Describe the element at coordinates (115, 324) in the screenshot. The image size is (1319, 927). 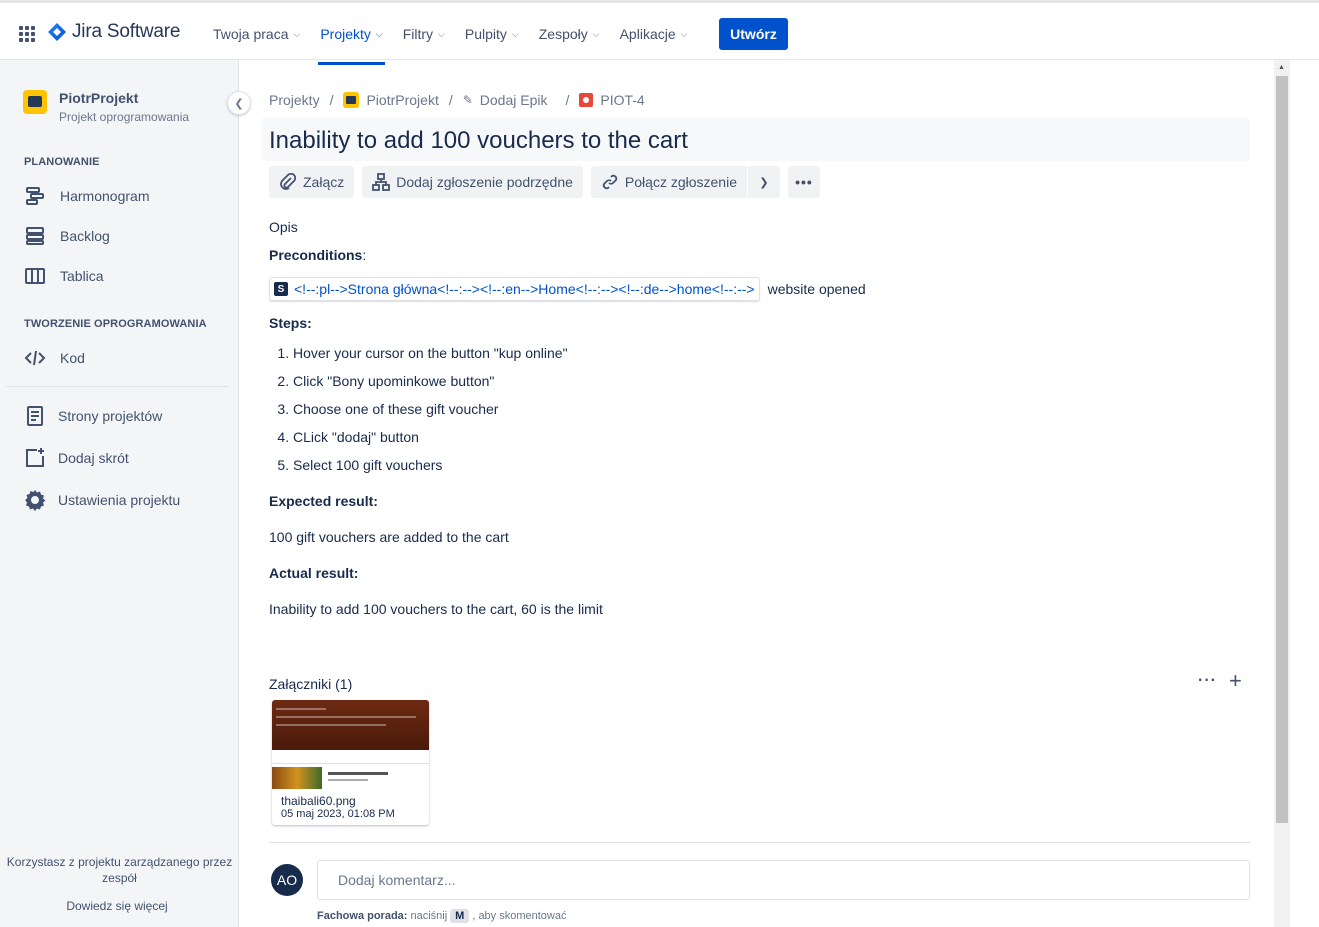
I see `section-title-development: TWORZENIE OPROGRAMOWANIA` at that location.